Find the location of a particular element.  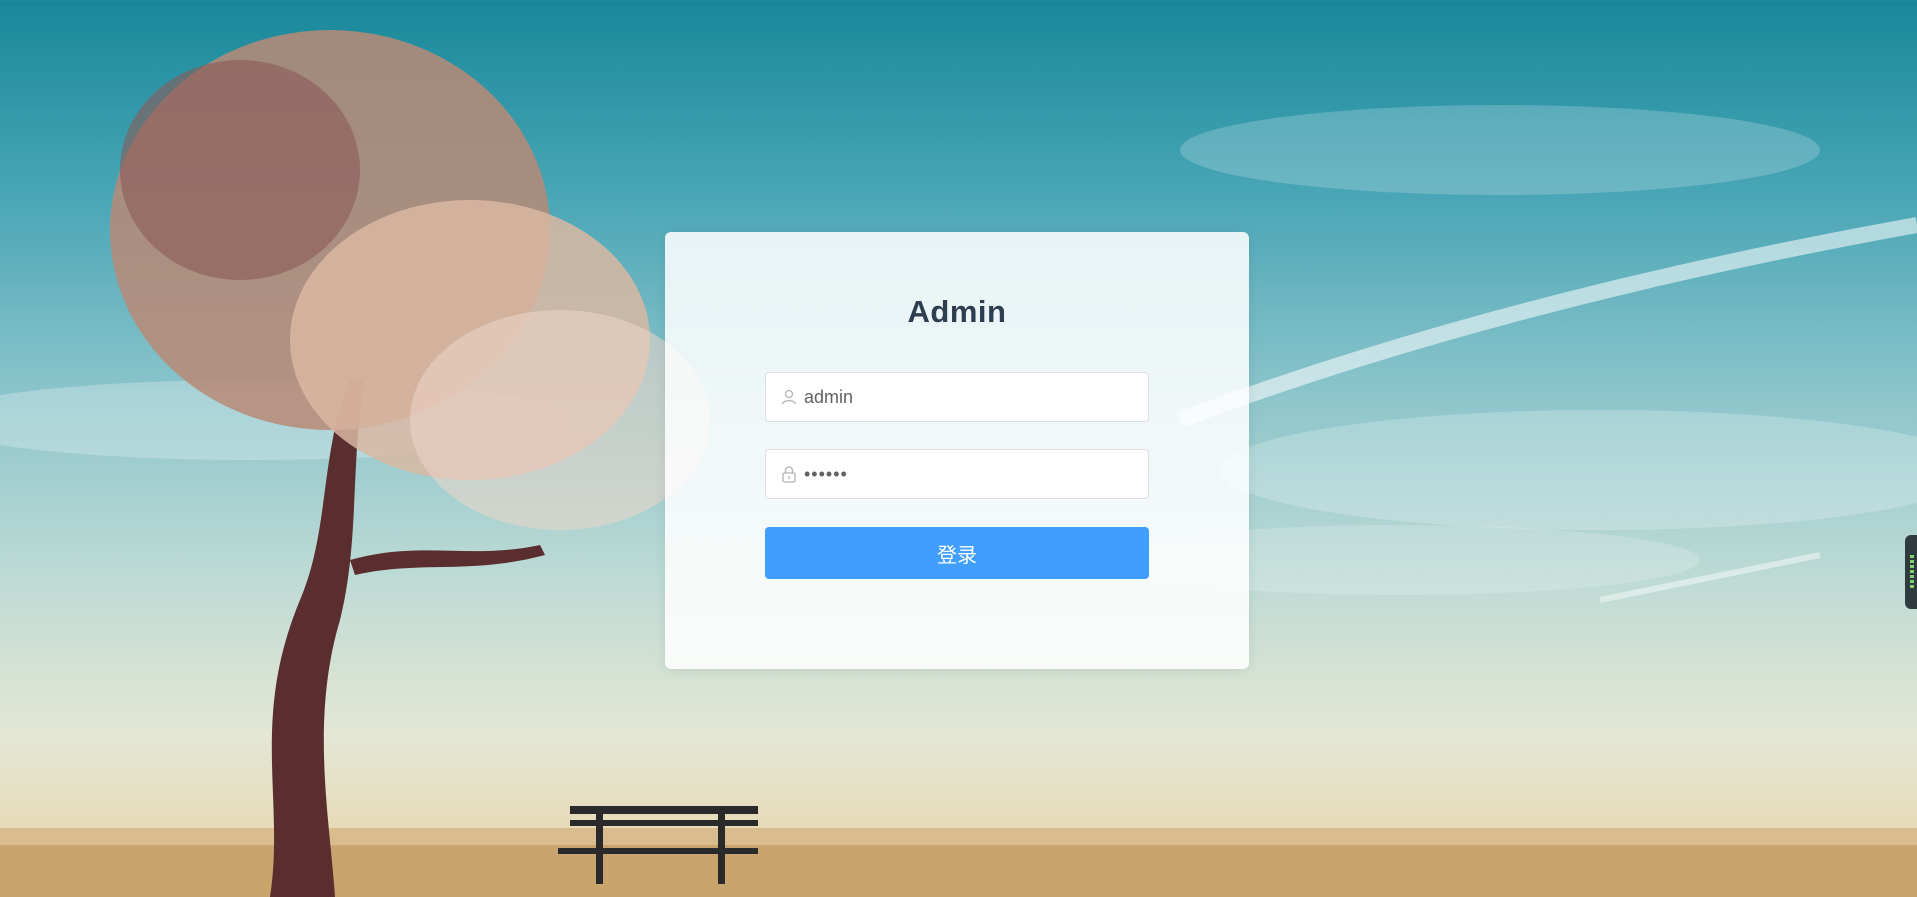

user-icon is located at coordinates (789, 397).